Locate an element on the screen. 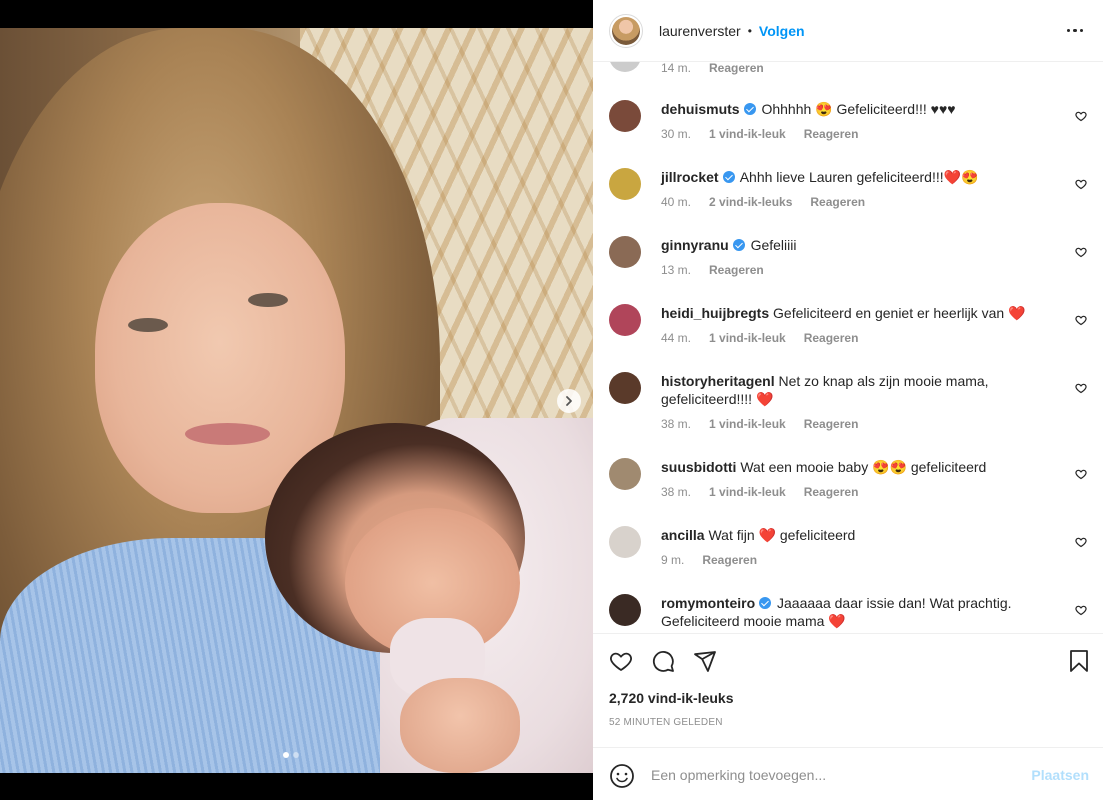  comment-time: 40 m. is located at coordinates (676, 202).